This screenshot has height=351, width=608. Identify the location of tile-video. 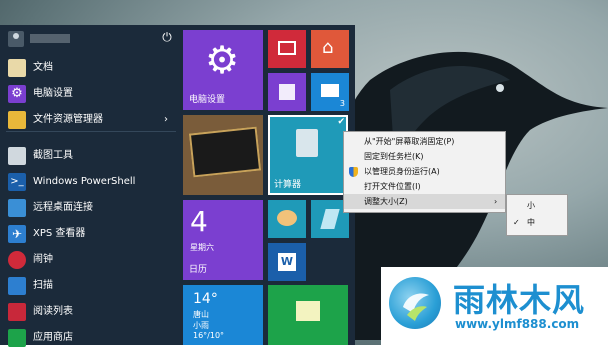
(287, 49).